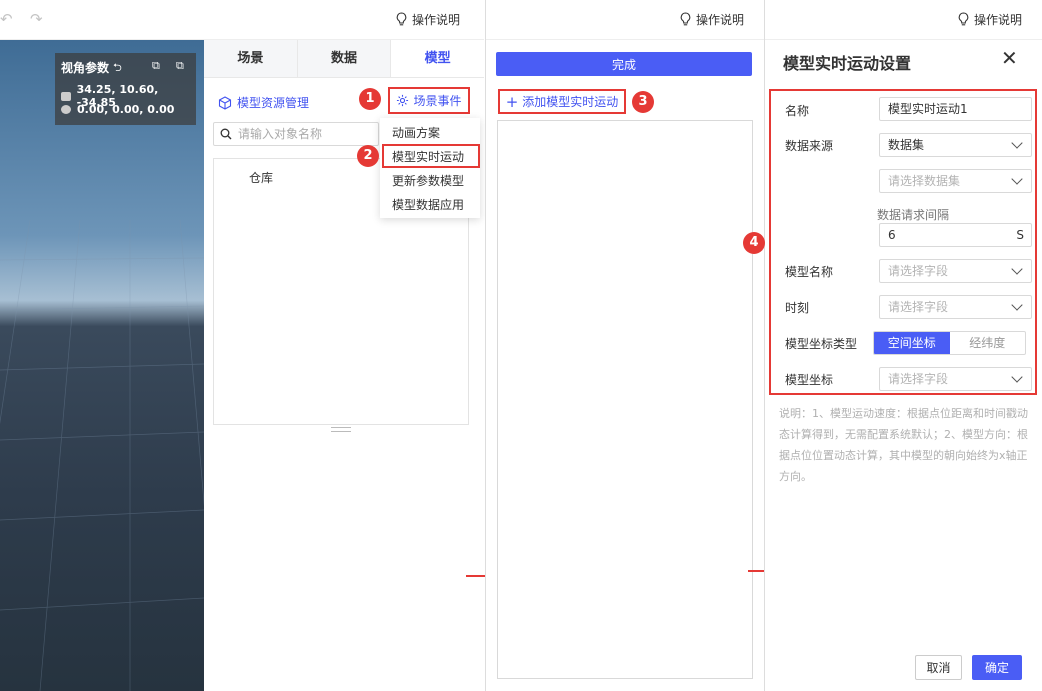 Image resolution: width=1042 pixels, height=691 pixels. What do you see at coordinates (624, 64) in the screenshot?
I see `done-button: 完成` at bounding box center [624, 64].